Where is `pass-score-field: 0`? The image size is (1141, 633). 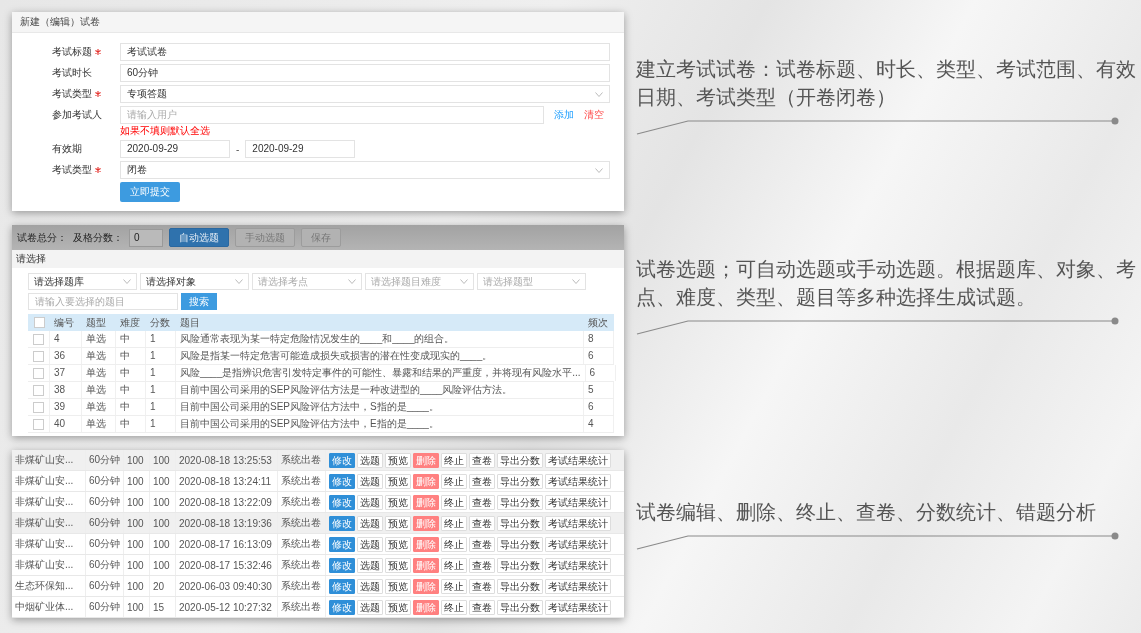 pass-score-field: 0 is located at coordinates (146, 237).